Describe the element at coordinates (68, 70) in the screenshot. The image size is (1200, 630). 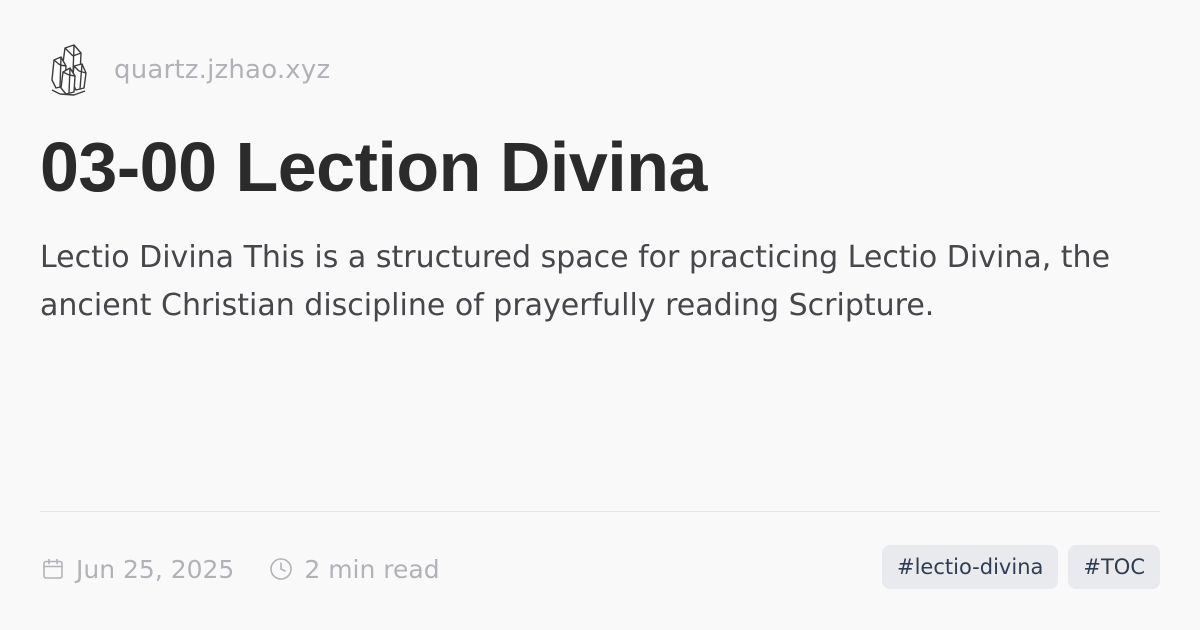
I see `crystal-icon` at that location.